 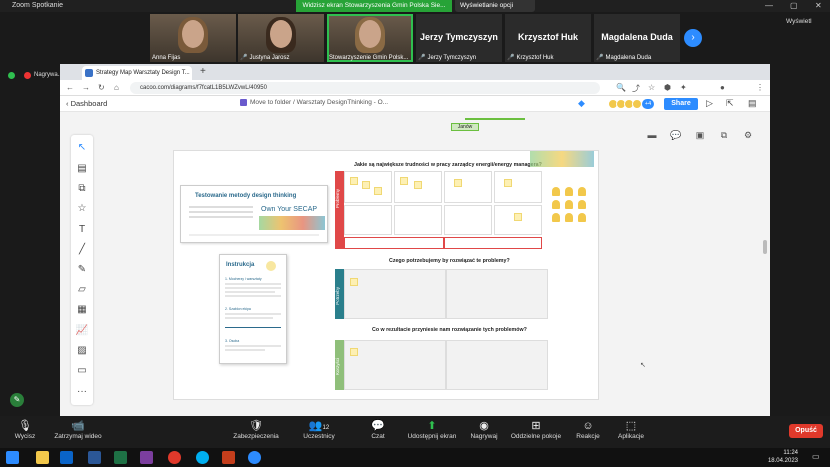 What do you see at coordinates (780, 457) in the screenshot?
I see `system-clock: 11:24 18.04.2023` at bounding box center [780, 457].